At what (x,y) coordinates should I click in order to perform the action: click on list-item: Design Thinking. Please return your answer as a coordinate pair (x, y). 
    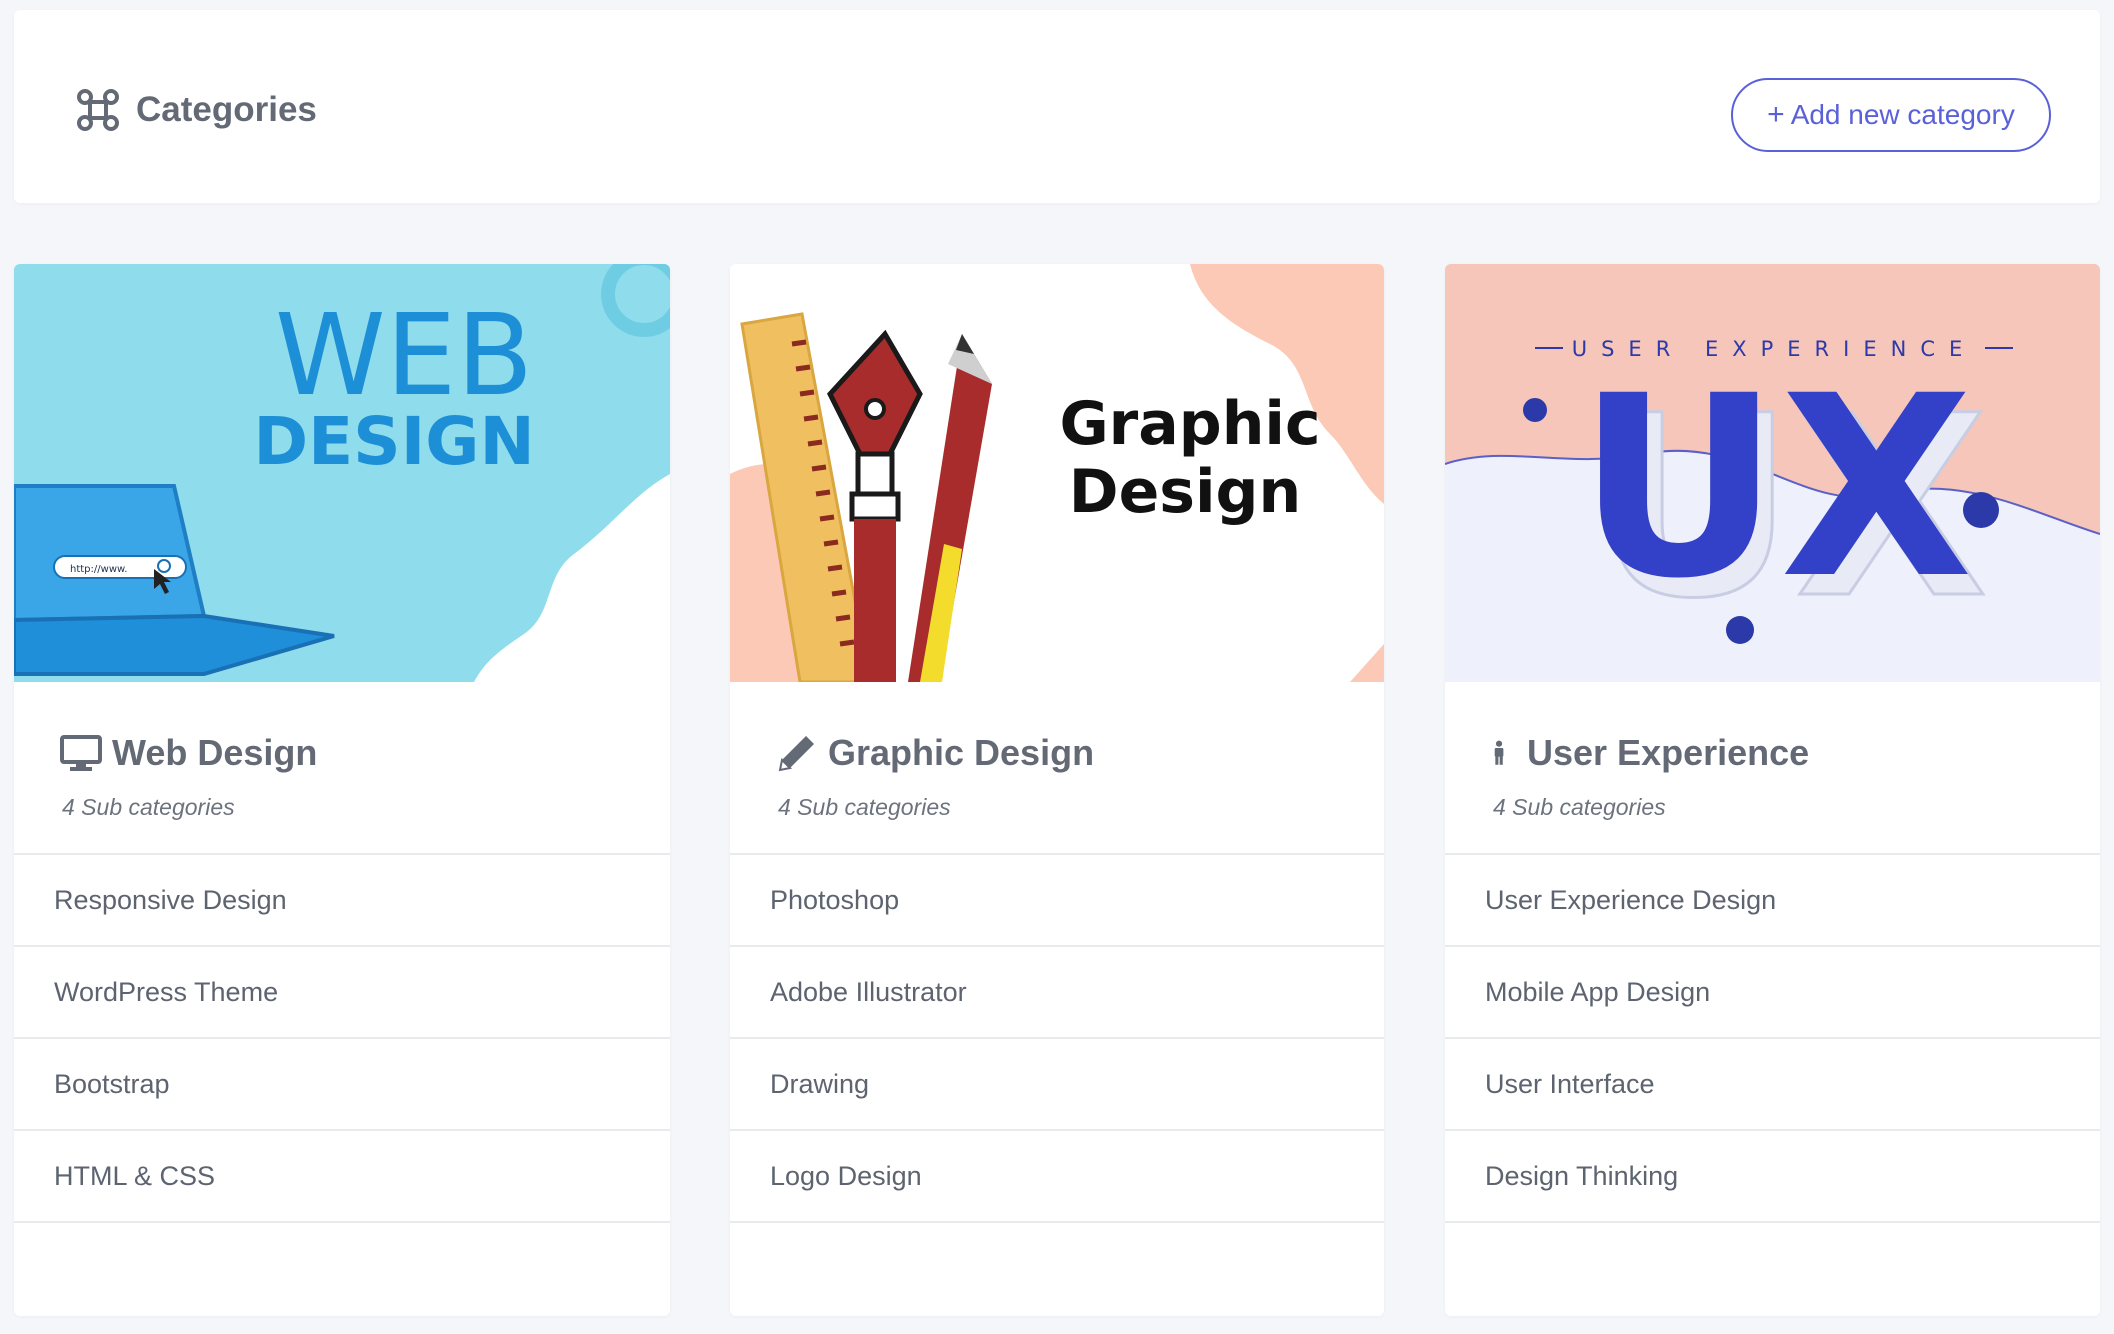
    Looking at the image, I should click on (1772, 1177).